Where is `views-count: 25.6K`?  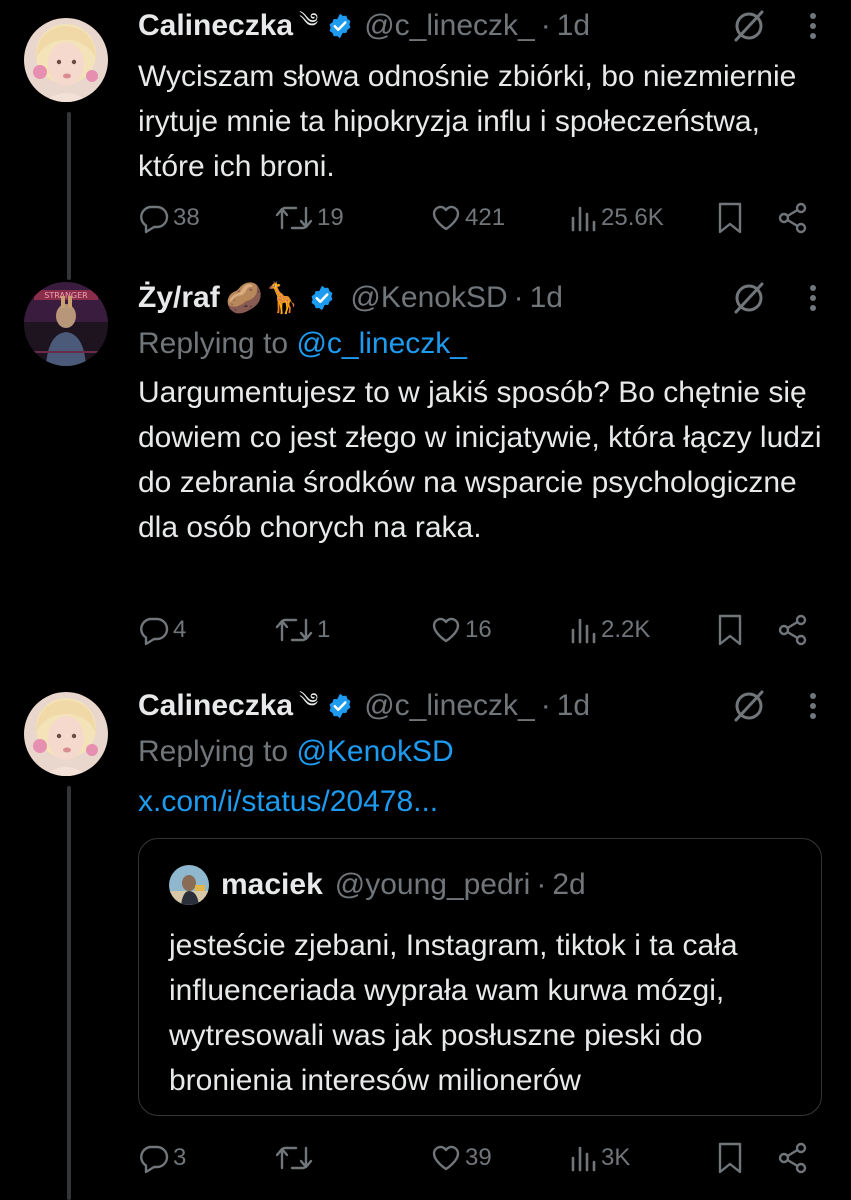 views-count: 25.6K is located at coordinates (632, 217).